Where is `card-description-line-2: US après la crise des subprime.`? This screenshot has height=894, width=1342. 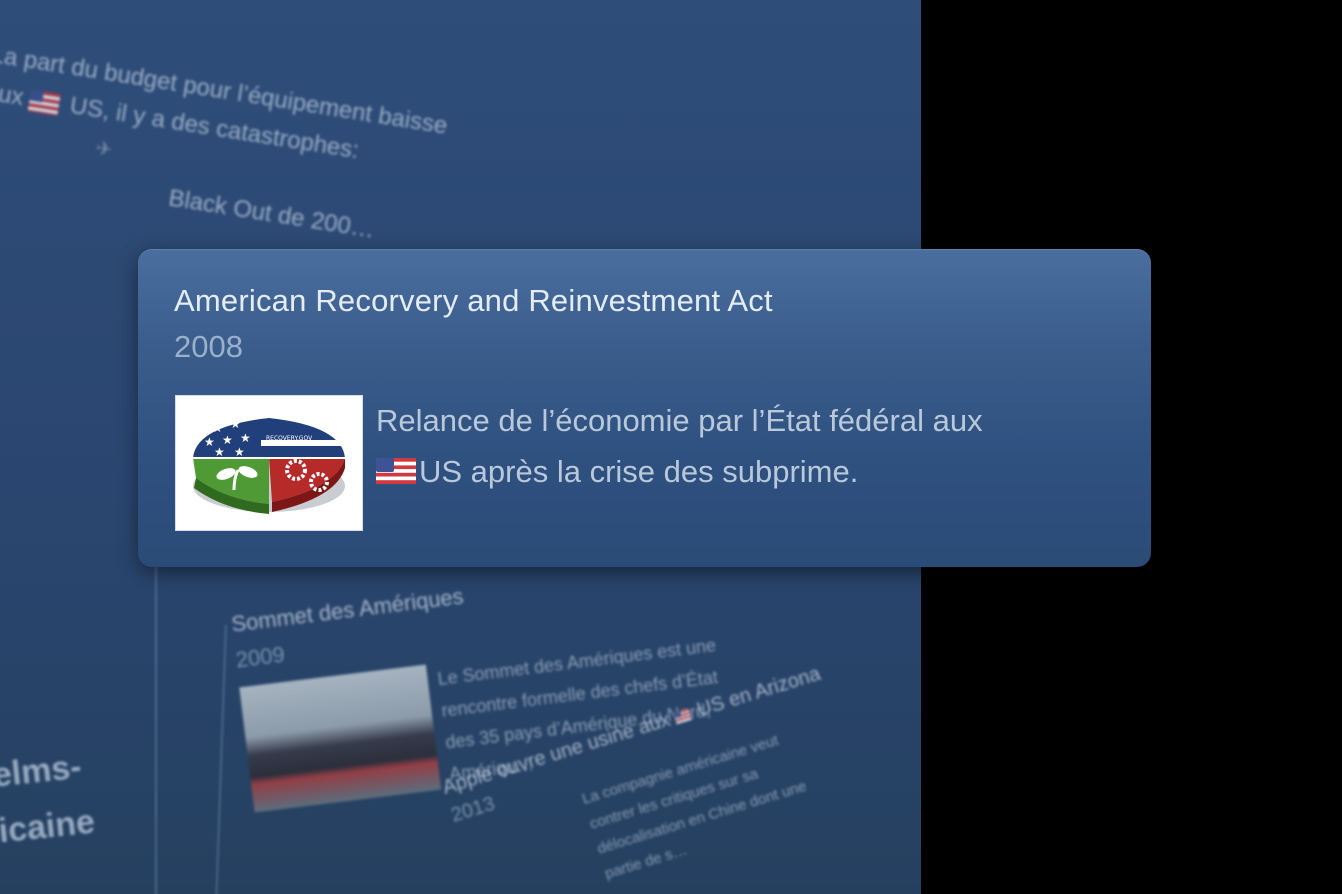 card-description-line-2: US après la crise des subprime. is located at coordinates (741, 471).